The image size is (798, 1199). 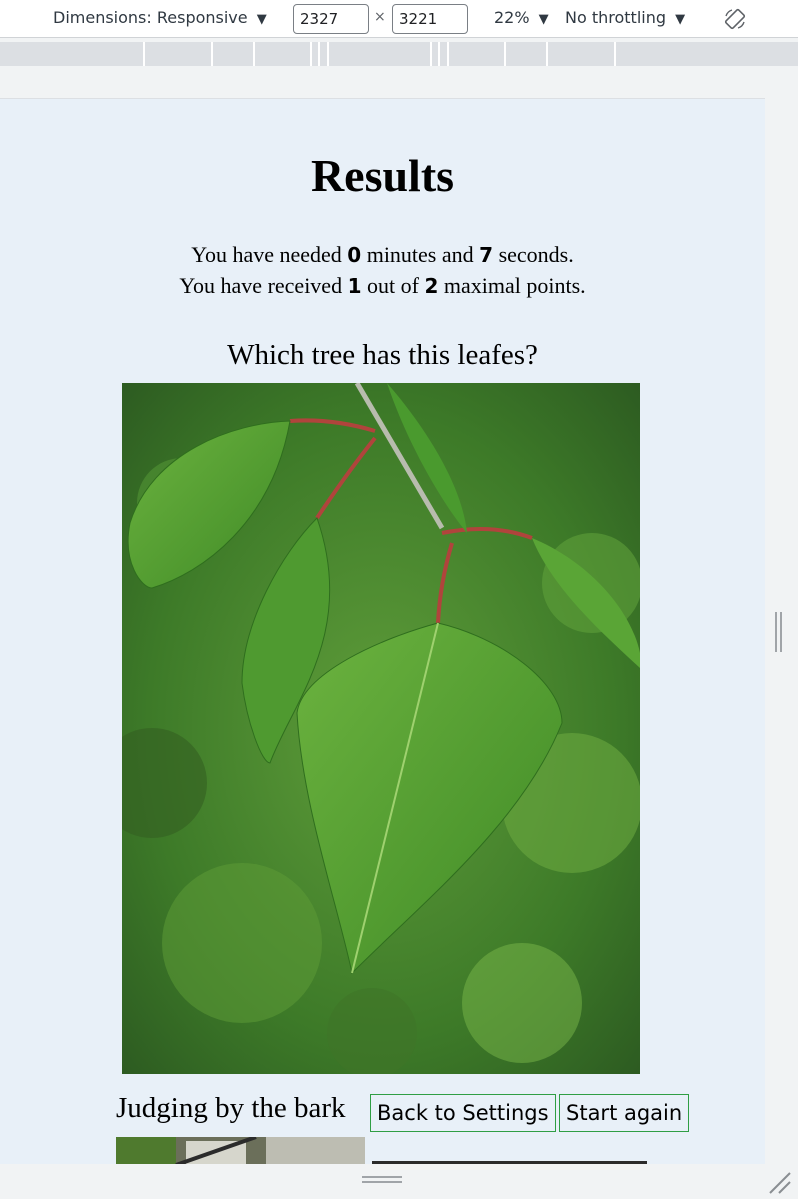 What do you see at coordinates (624, 1113) in the screenshot?
I see `start-again-button: Start again` at bounding box center [624, 1113].